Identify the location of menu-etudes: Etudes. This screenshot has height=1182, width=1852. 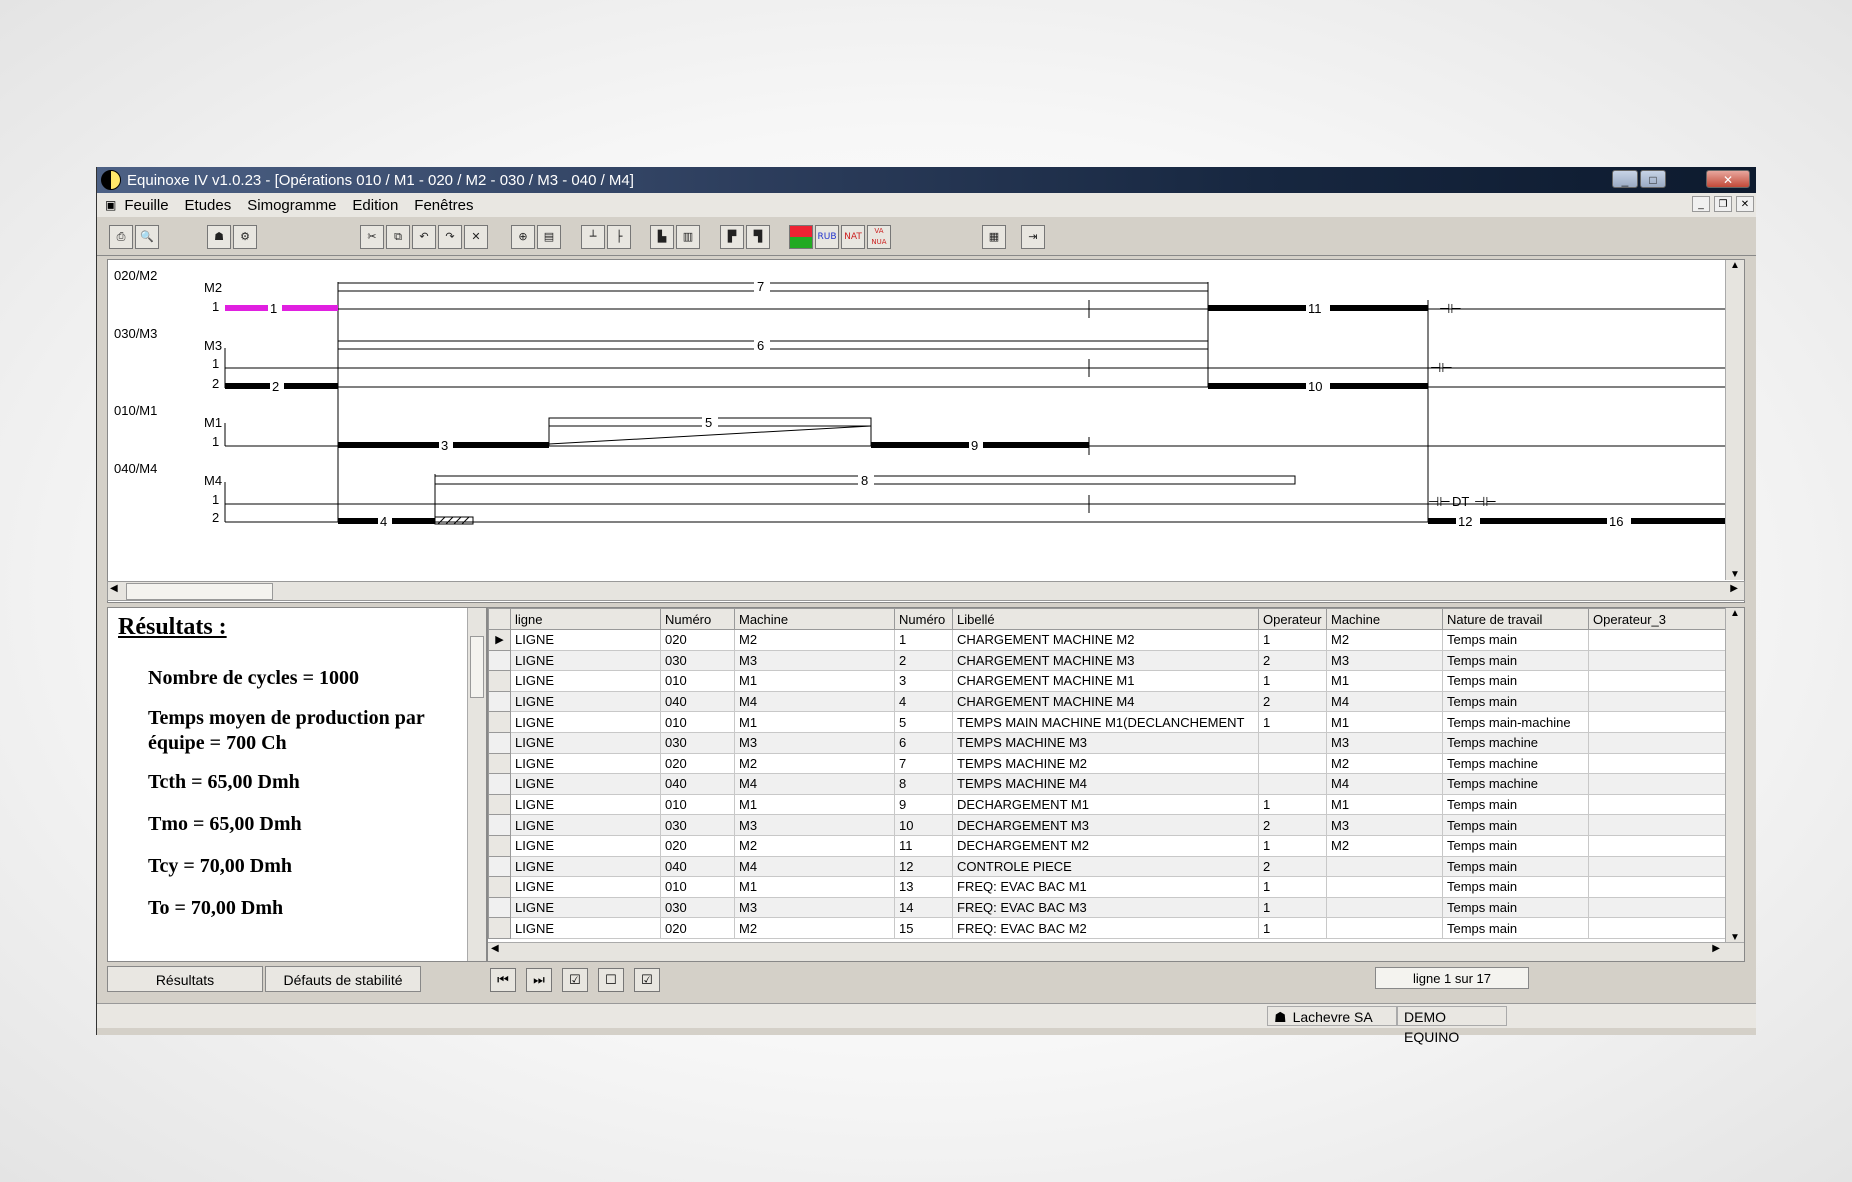
(208, 205).